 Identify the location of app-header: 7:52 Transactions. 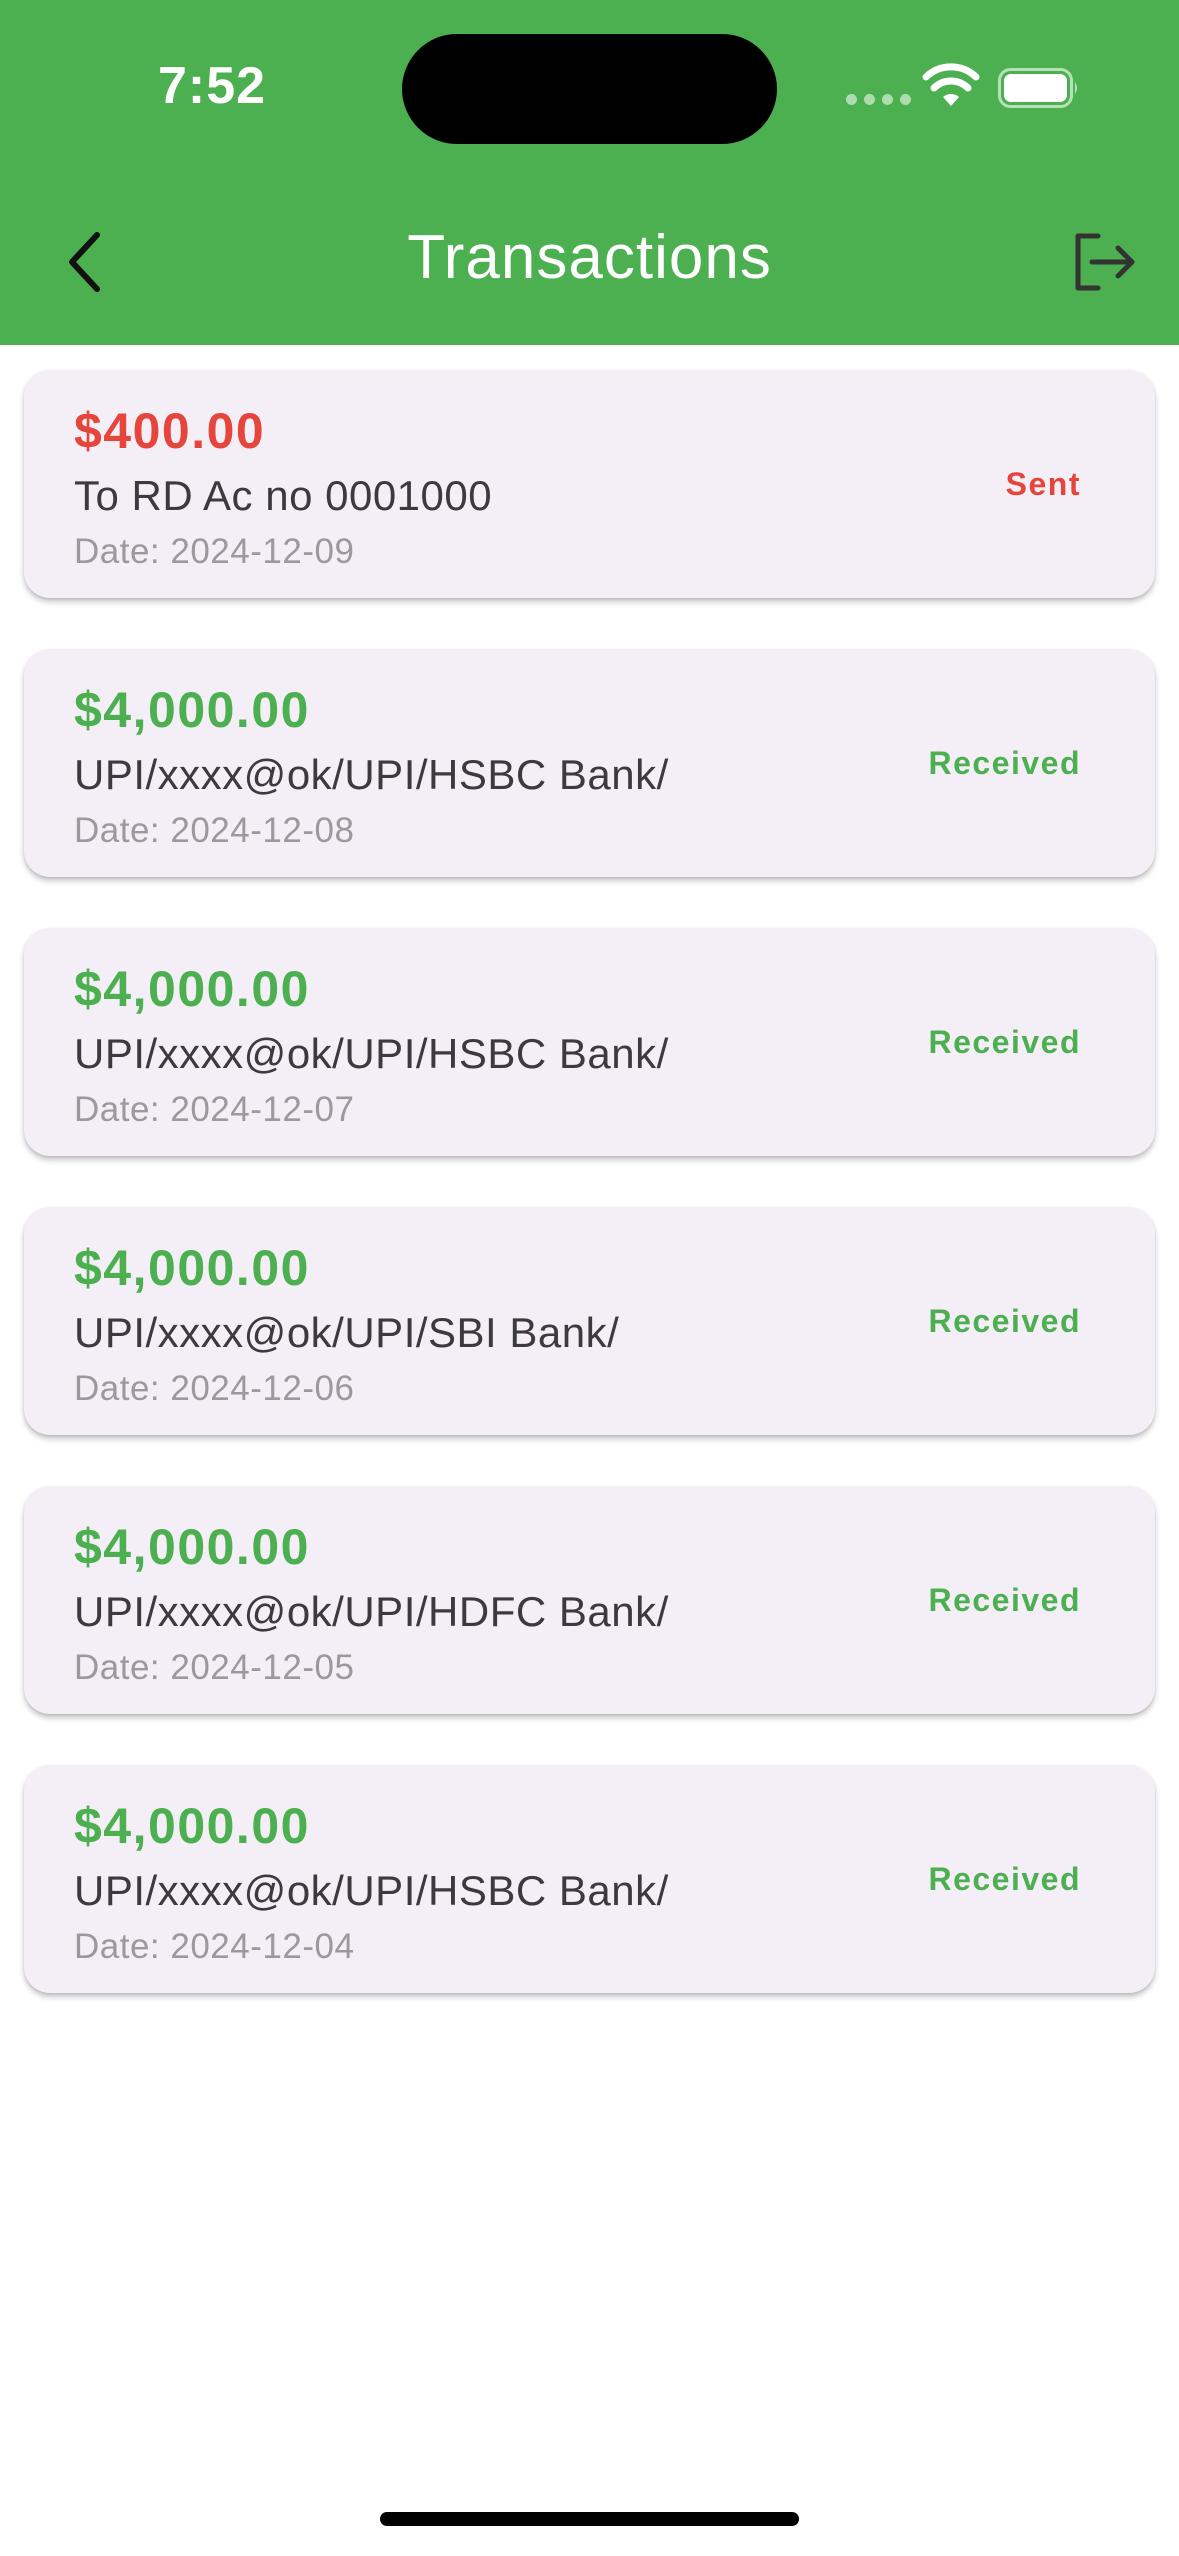
(589, 172).